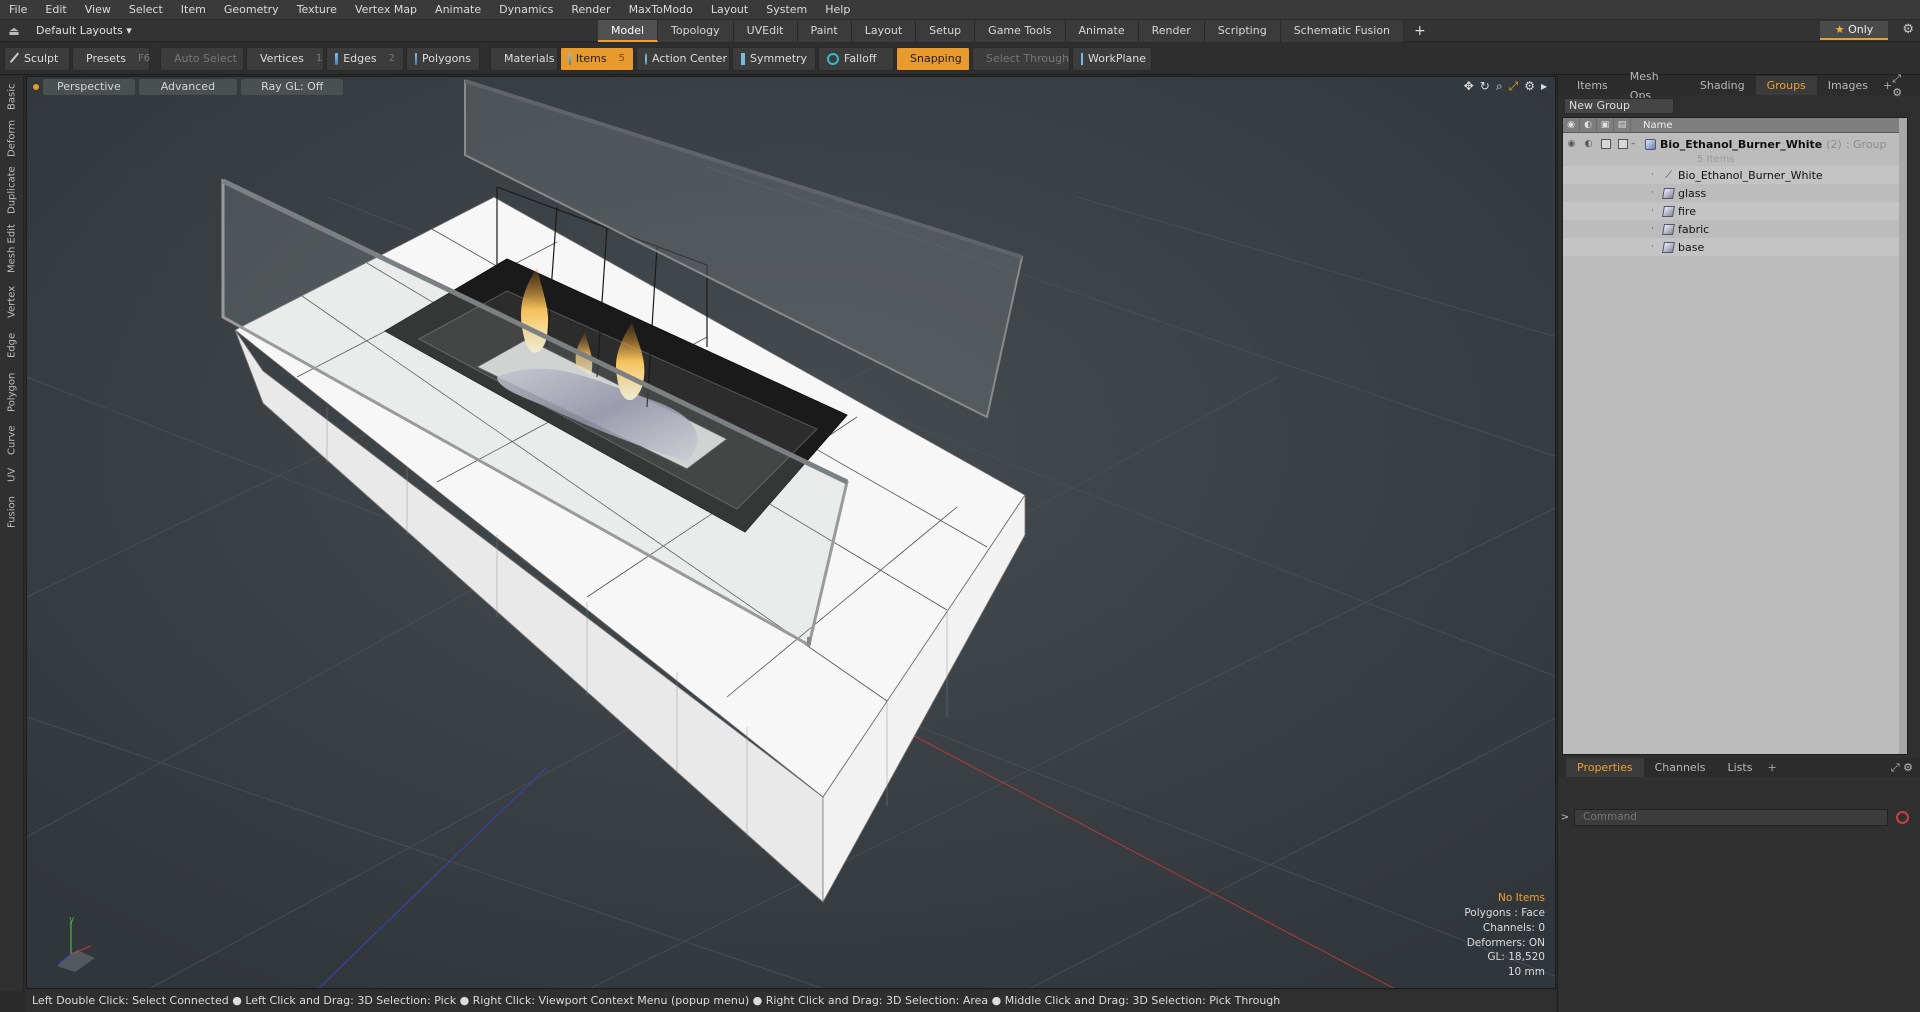  Describe the element at coordinates (1171, 30) in the screenshot. I see `tab-render: Render` at that location.